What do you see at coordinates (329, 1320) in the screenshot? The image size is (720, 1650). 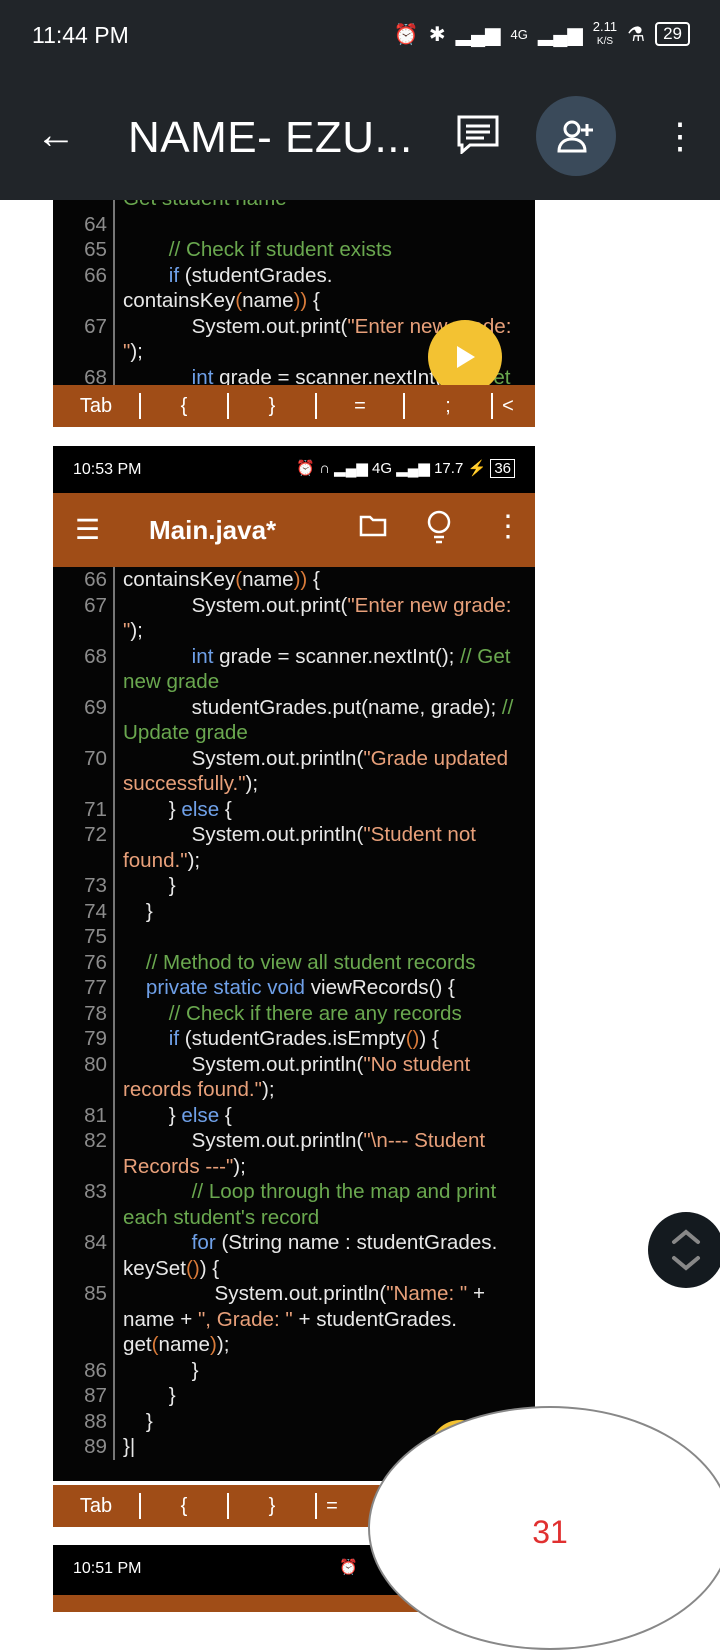 I see `code-text: name + ", Grade: " + studentGrades.` at bounding box center [329, 1320].